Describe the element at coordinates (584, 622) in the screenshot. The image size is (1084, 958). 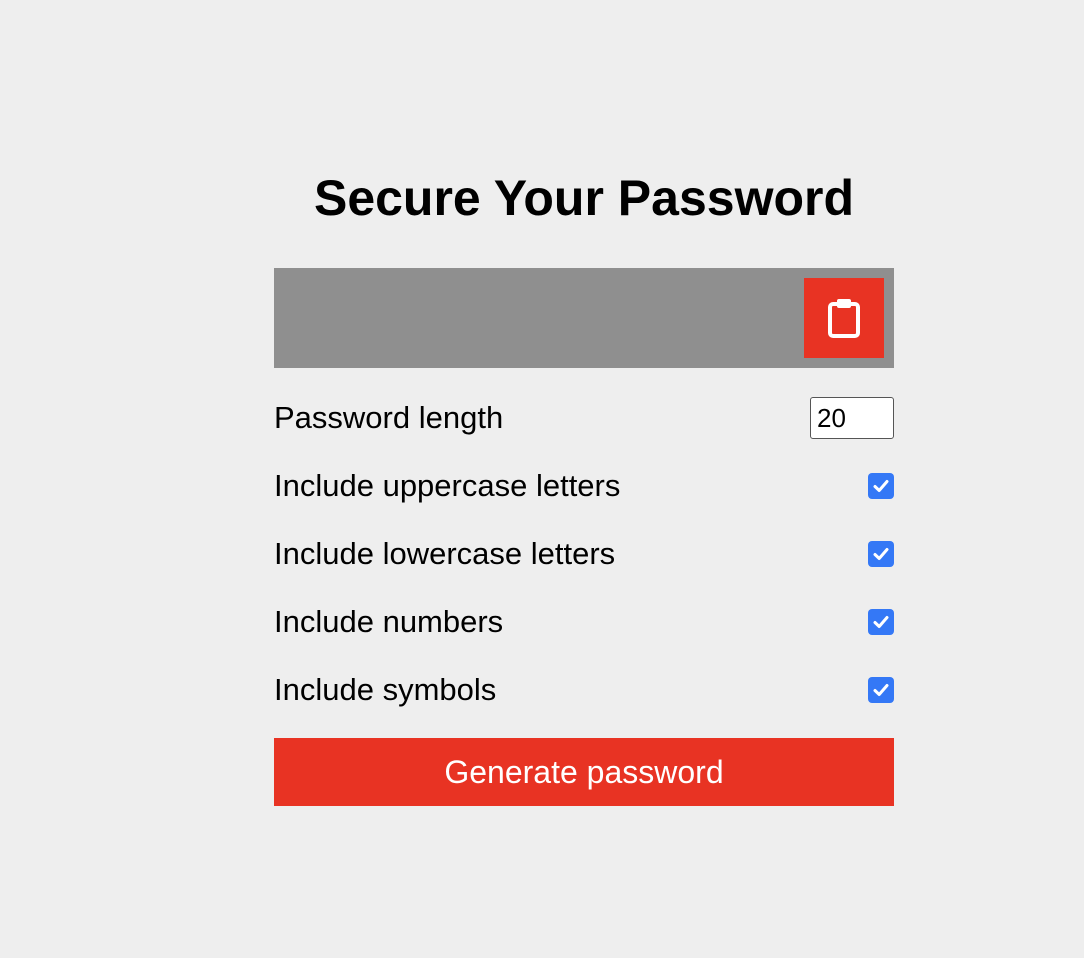
I see `setting-numbers: Include numbers` at that location.